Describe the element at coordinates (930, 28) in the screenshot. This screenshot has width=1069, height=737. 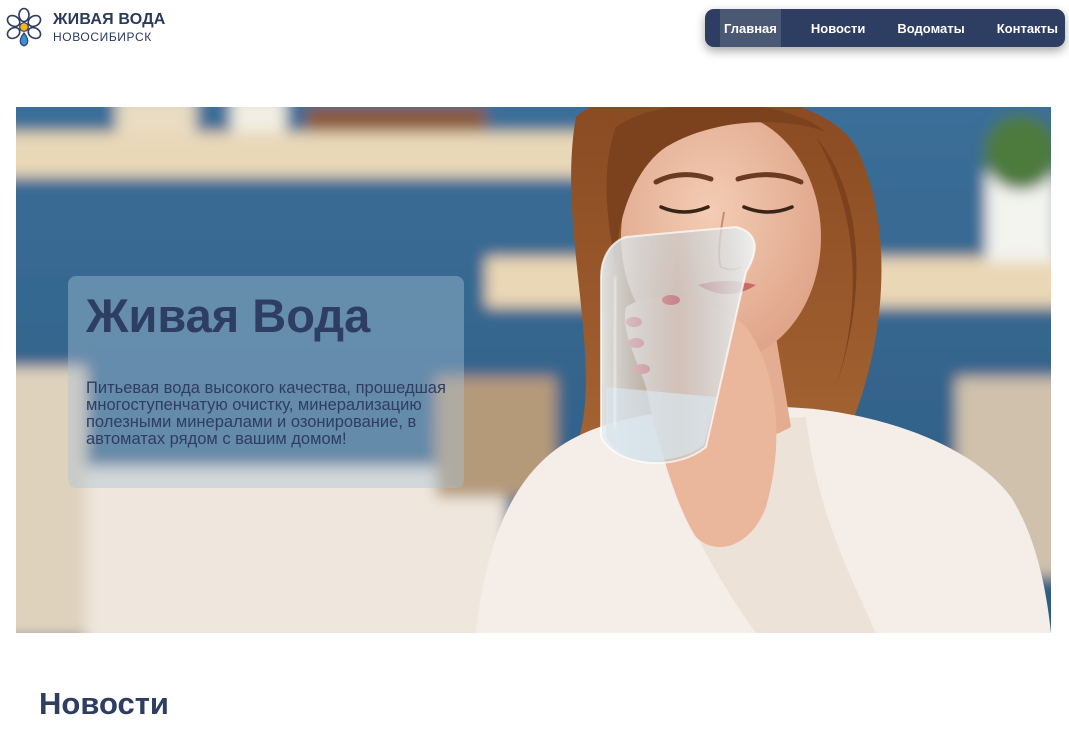
I see `nav-item-water-machines: Водоматы` at that location.